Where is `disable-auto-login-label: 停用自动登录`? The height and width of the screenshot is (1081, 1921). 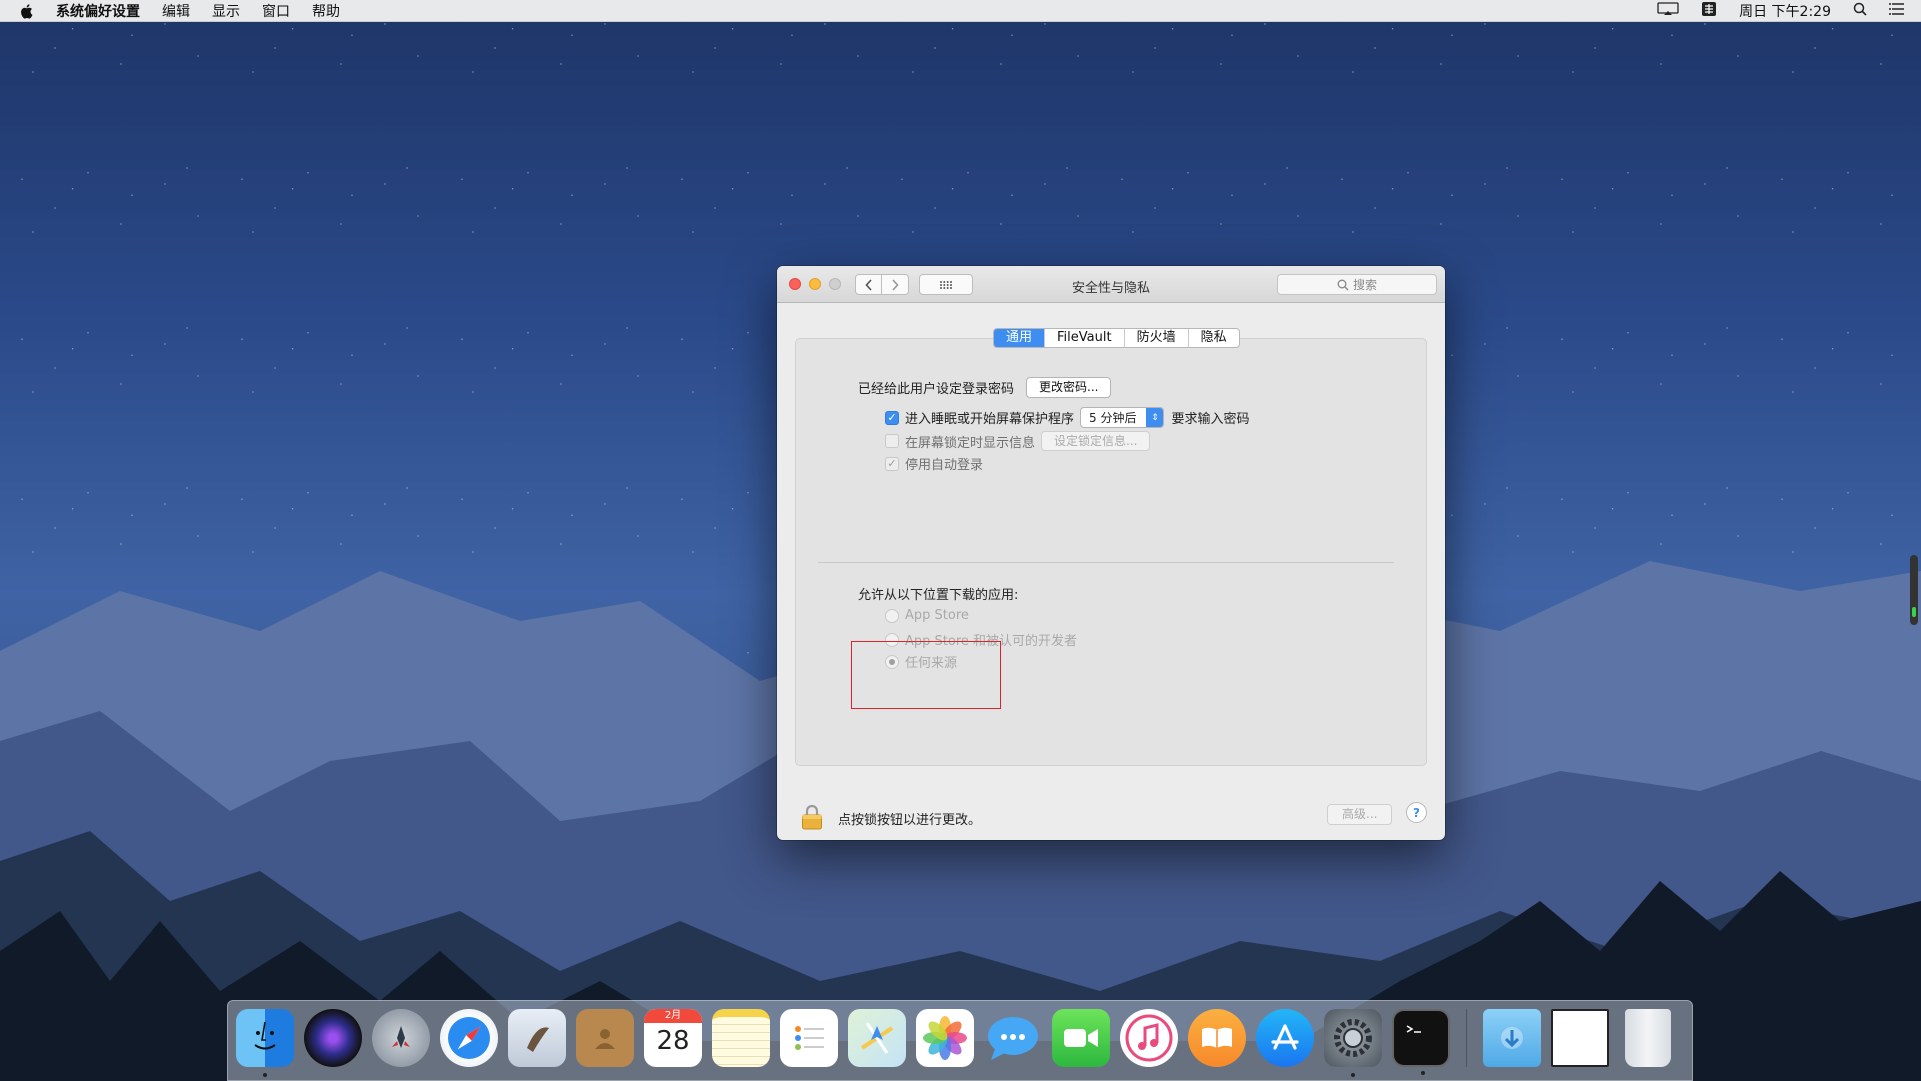
disable-auto-login-label: 停用自动登录 is located at coordinates (944, 465).